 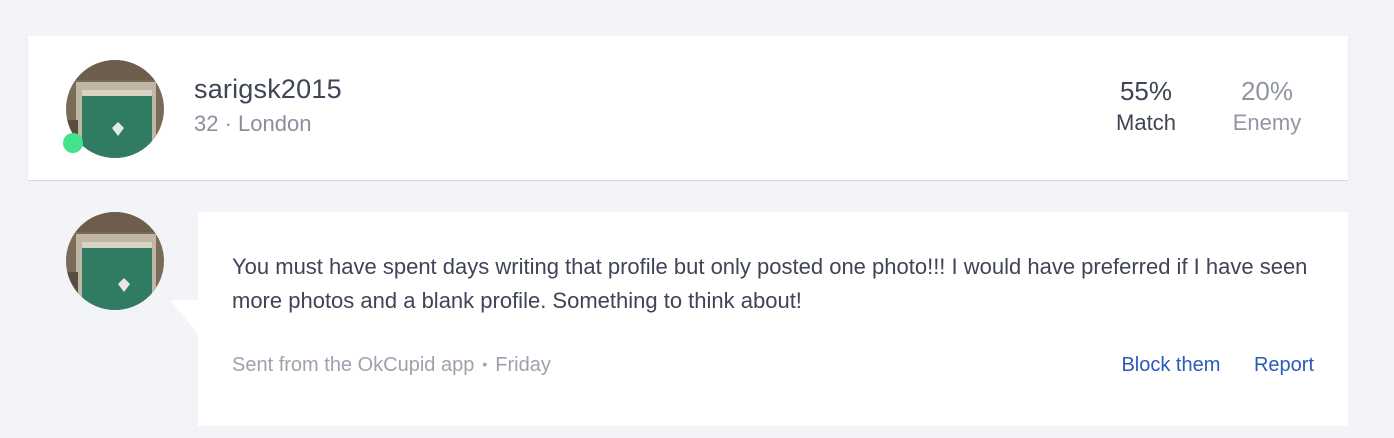 I want to click on match-label: Match, so click(x=1146, y=122).